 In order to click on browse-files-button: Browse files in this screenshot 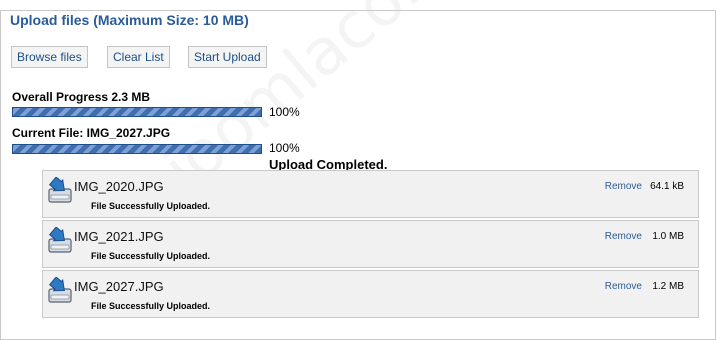, I will do `click(49, 57)`.